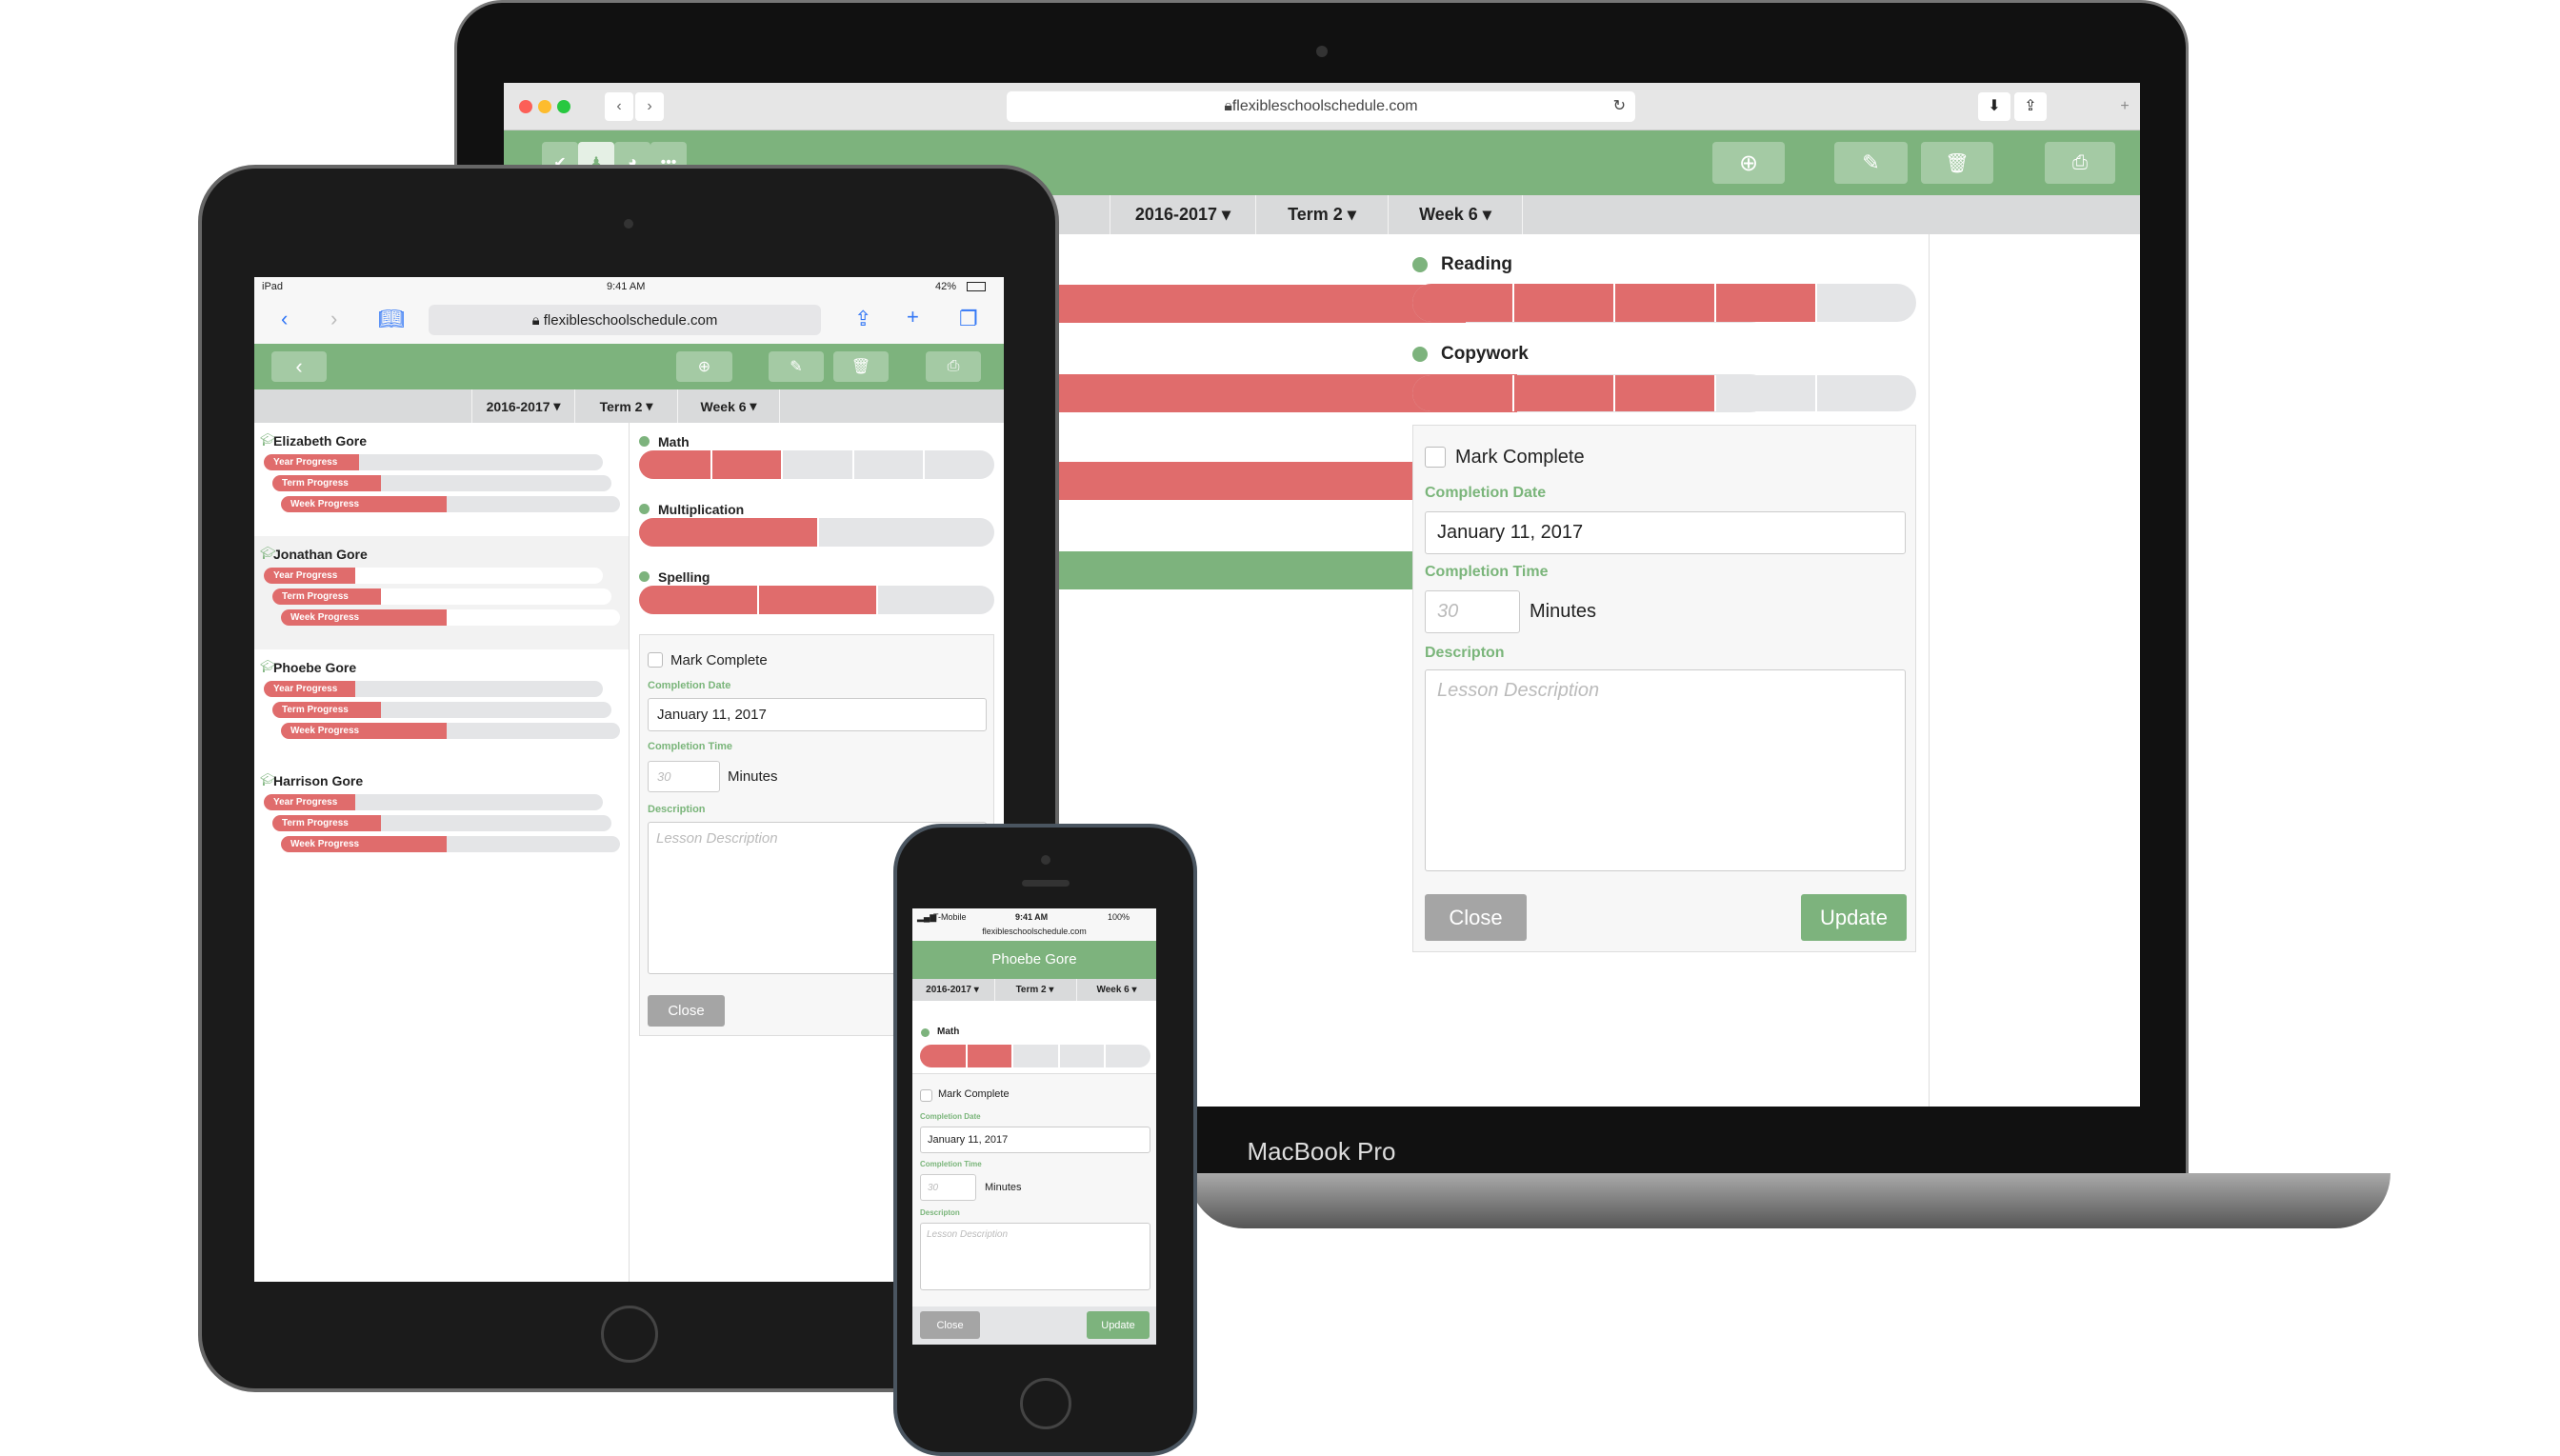  What do you see at coordinates (273, 286) in the screenshot?
I see `device-name: iPad` at bounding box center [273, 286].